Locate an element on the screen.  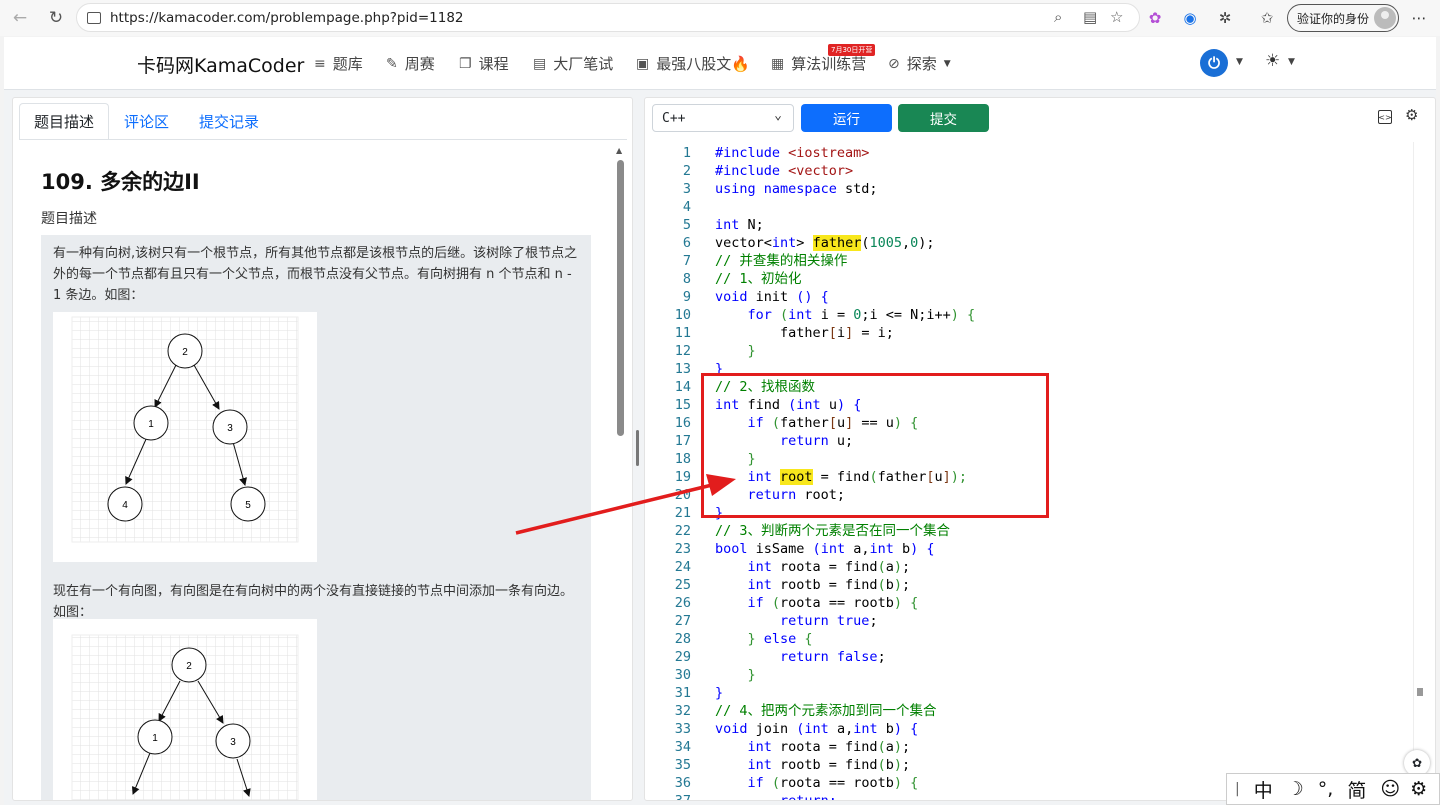
ime-settings-icon: ⚙ is located at coordinates (1418, 789).